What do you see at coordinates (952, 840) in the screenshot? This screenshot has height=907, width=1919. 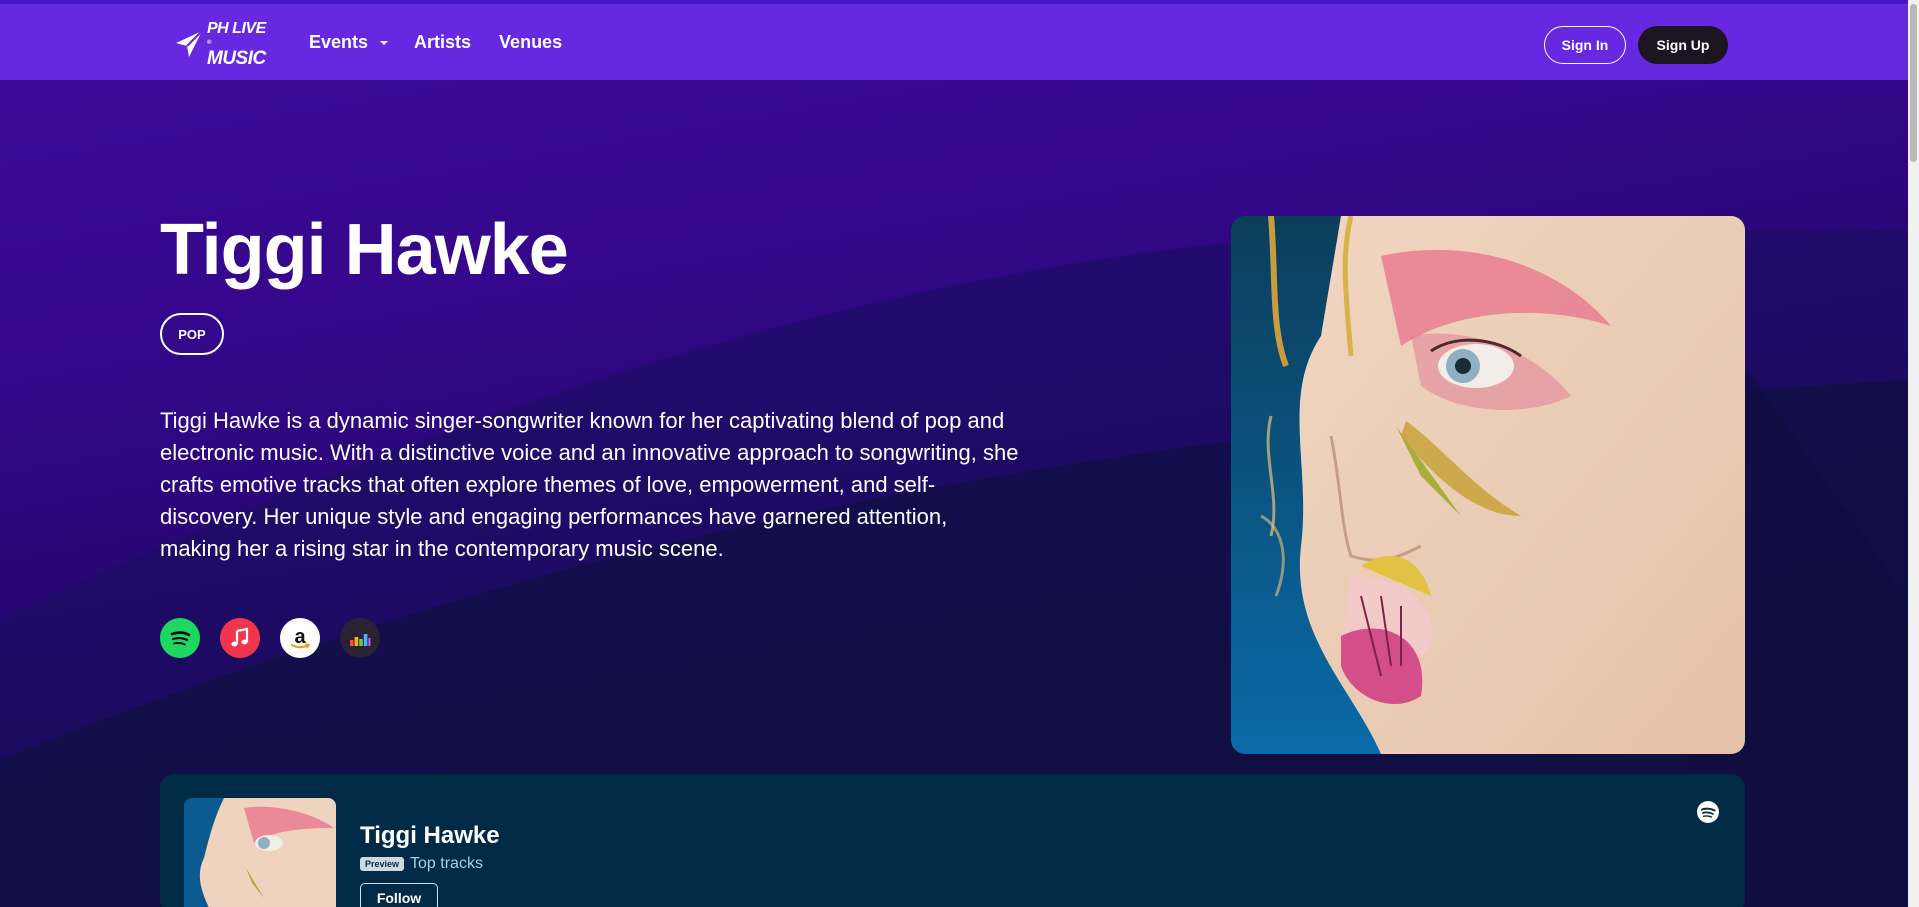 I see `spotify-embed: Tiggi Hawke Preview Top tracks Follow` at bounding box center [952, 840].